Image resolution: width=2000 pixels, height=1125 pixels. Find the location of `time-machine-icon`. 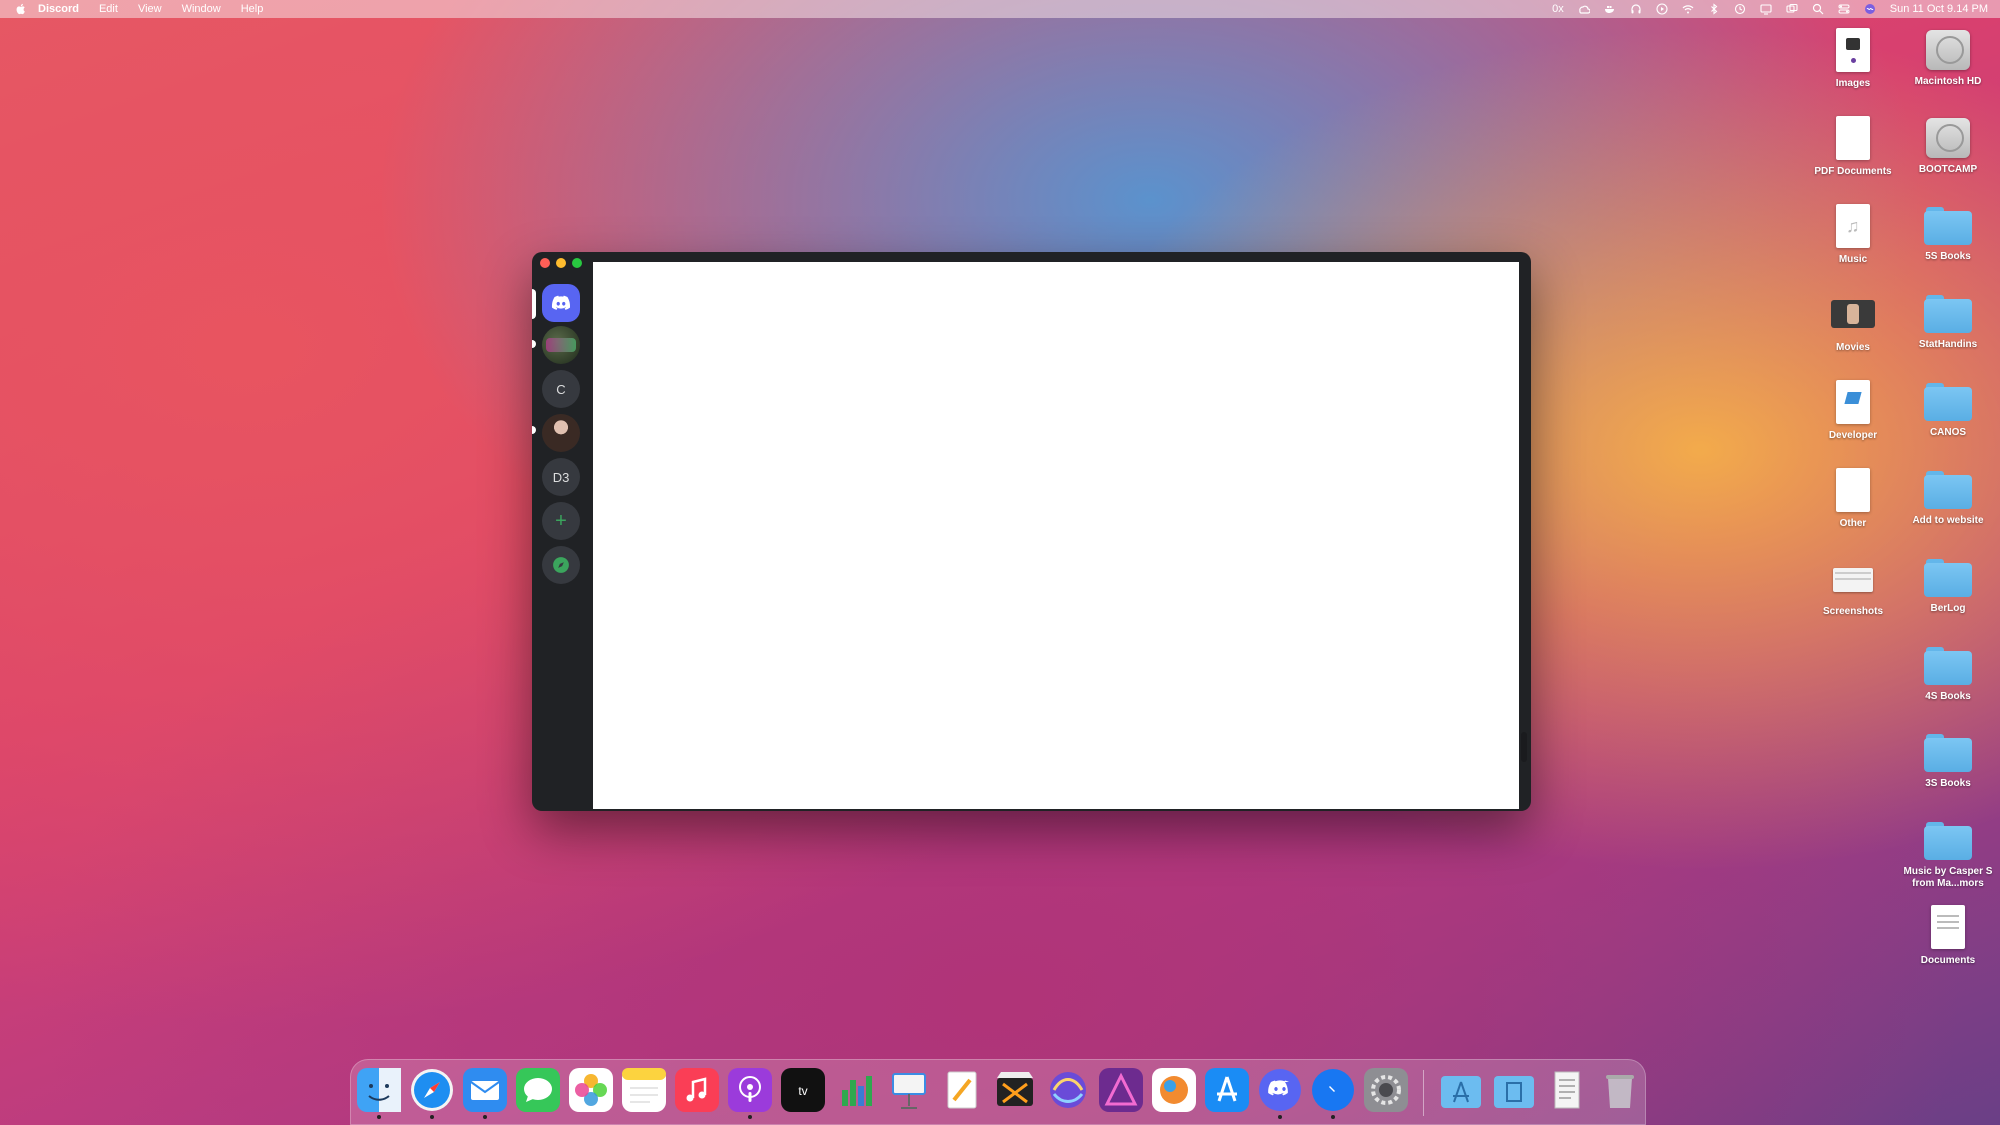

time-machine-icon is located at coordinates (1740, 9).